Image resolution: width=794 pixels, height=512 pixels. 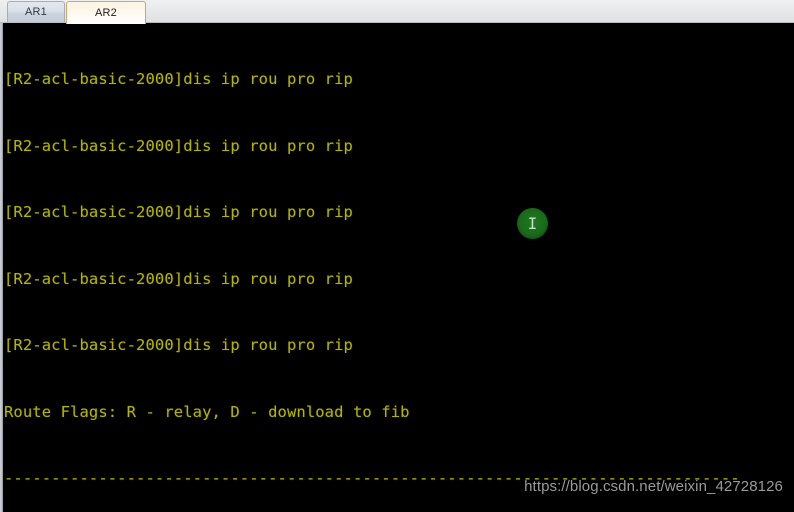 What do you see at coordinates (178, 278) in the screenshot?
I see `terminal-line-prompt-4: [R2-acl-basic-2000]dis ip rou pro rip` at bounding box center [178, 278].